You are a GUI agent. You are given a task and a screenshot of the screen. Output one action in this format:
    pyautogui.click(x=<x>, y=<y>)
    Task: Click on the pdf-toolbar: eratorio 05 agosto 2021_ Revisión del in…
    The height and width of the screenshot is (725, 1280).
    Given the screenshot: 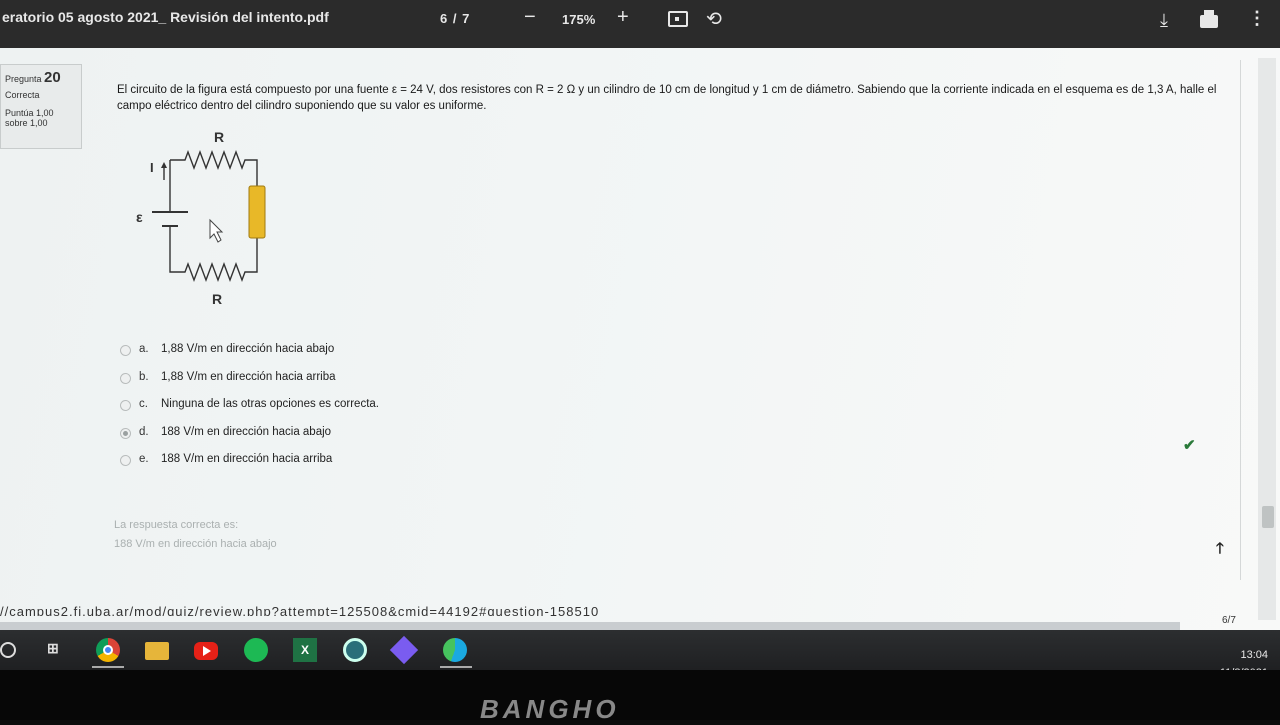 What is the action you would take?
    pyautogui.click(x=640, y=24)
    